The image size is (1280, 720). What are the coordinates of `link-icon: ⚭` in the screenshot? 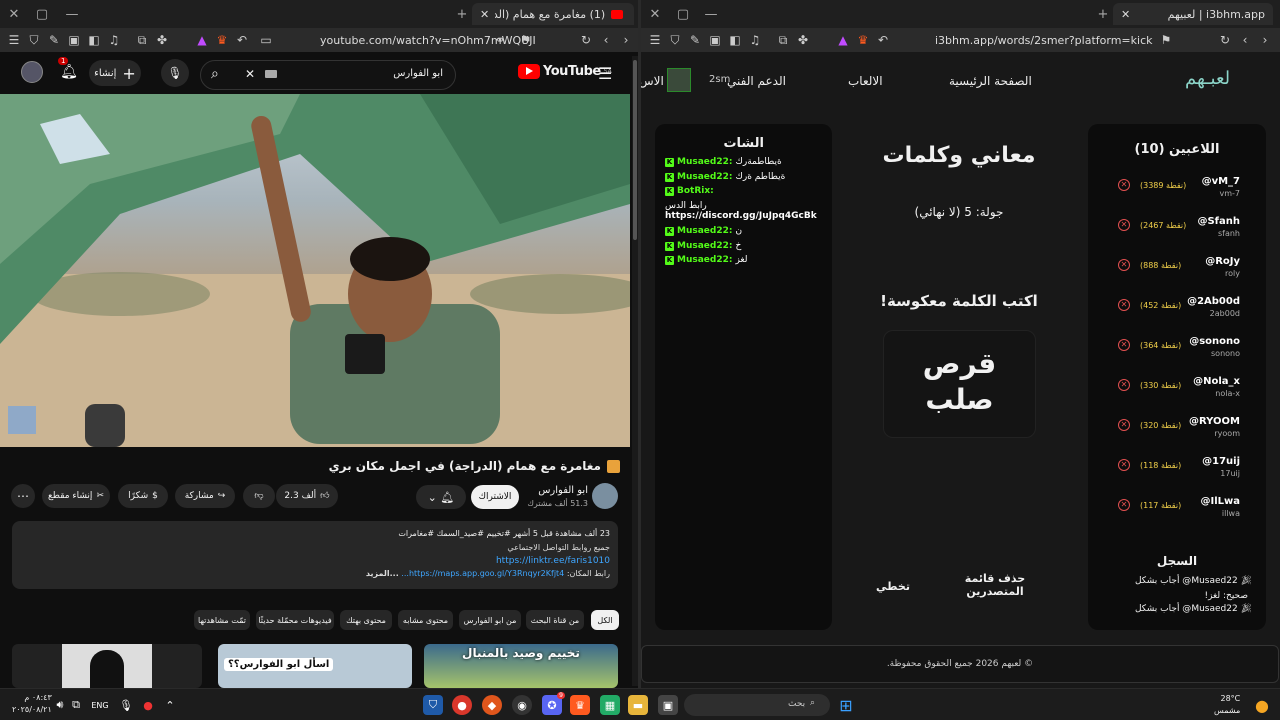 It's located at (500, 40).